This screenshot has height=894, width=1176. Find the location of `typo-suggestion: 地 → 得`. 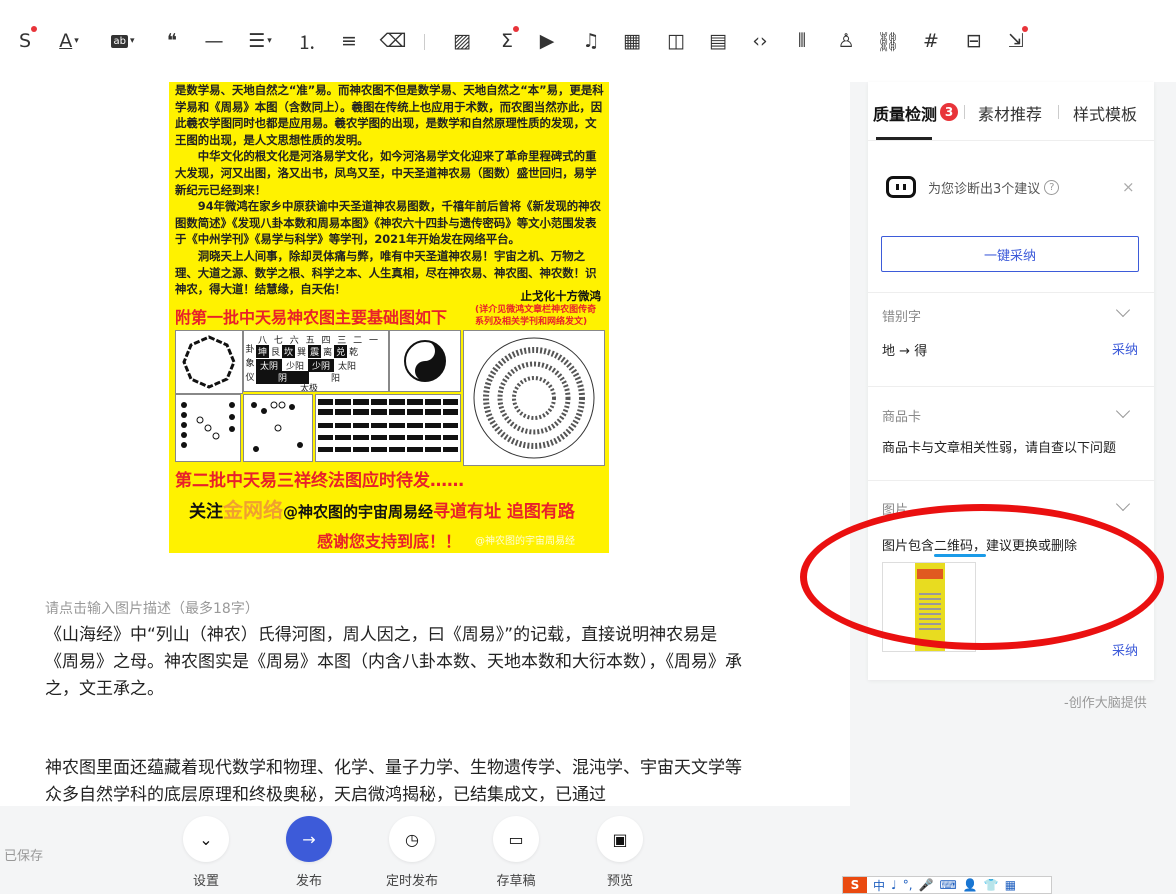

typo-suggestion: 地 → 得 is located at coordinates (905, 351).